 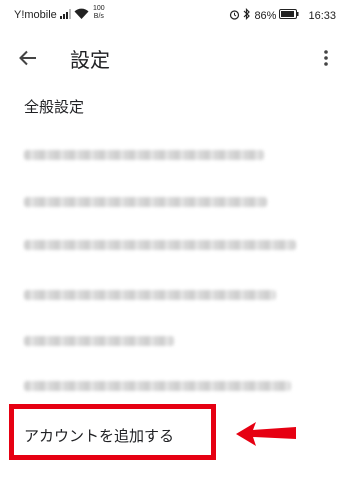 I want to click on battery-percent: 86%, so click(x=265, y=15).